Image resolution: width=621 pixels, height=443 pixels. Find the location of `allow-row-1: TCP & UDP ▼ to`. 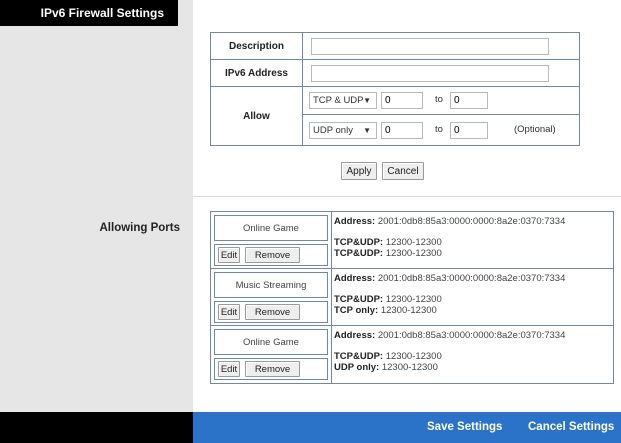

allow-row-1: TCP & UDP ▼ to is located at coordinates (441, 101).